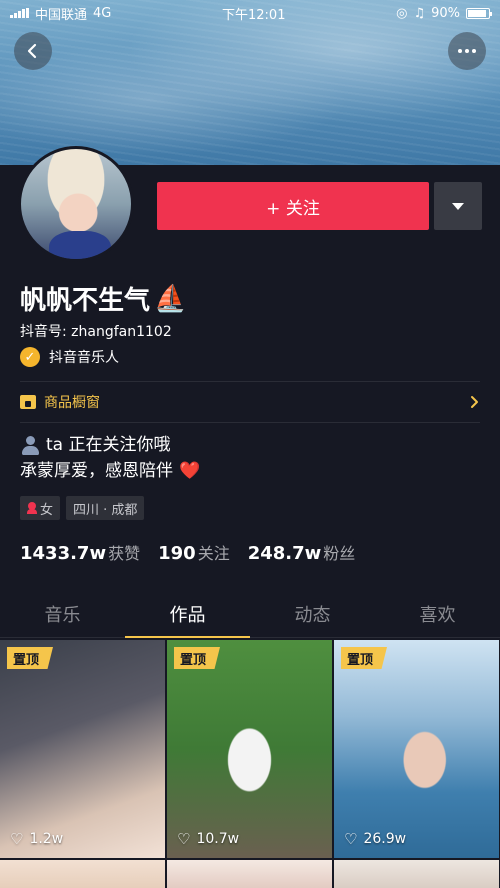  Describe the element at coordinates (84, 358) in the screenshot. I see `verification-label: 抖音音乐人` at that location.